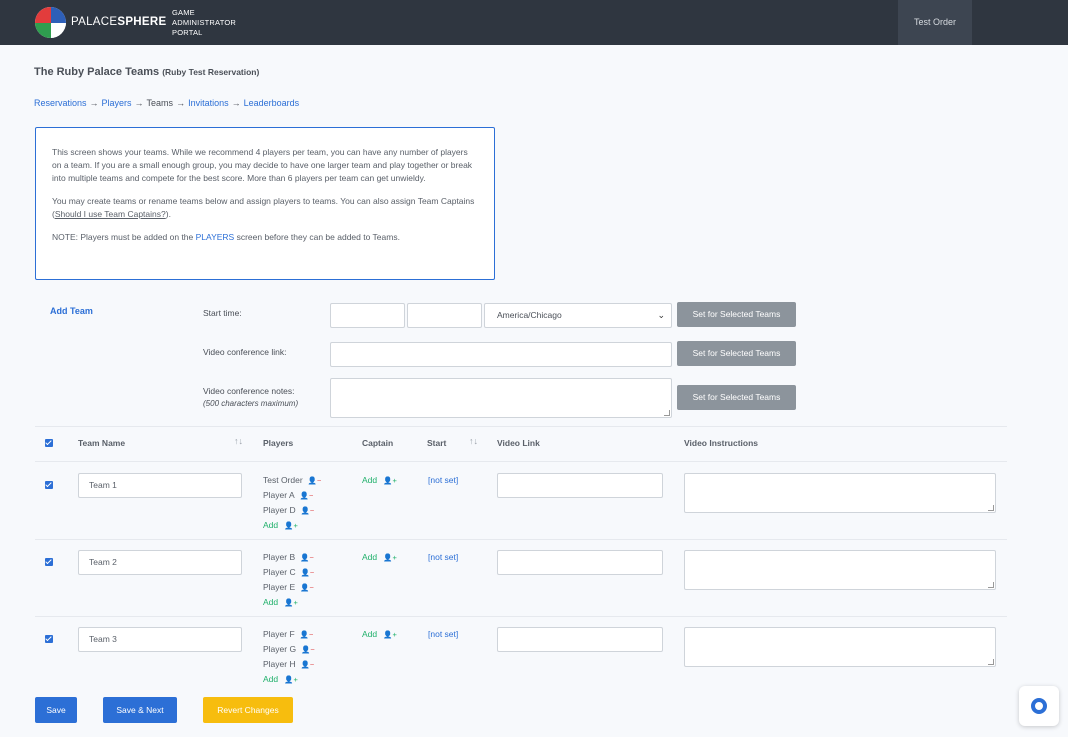  Describe the element at coordinates (118, 22) in the screenshot. I see `brand-name: PALACESPHERE` at that location.